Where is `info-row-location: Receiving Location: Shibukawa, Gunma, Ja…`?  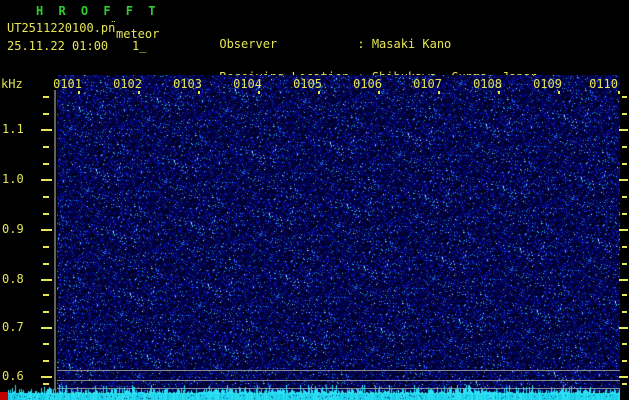
info-row-location: Receiving Location: Shibukawa, Gunma, Ja… is located at coordinates (386, 72).